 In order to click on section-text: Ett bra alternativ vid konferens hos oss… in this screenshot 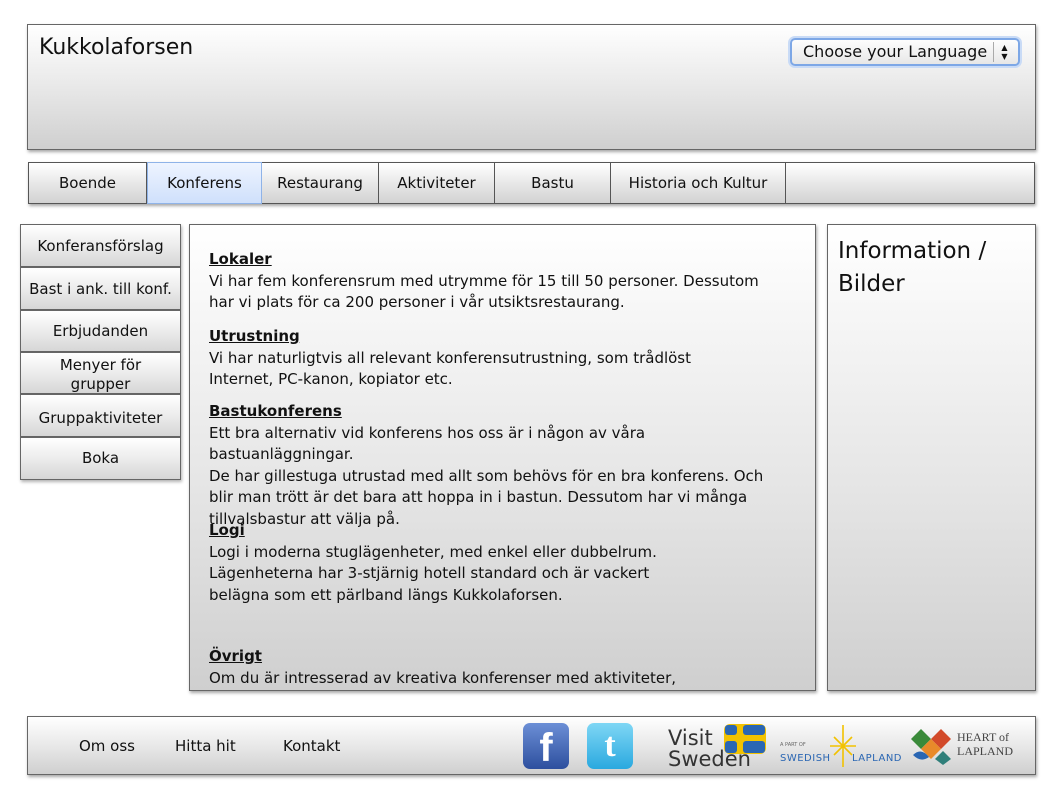, I will do `click(486, 475)`.